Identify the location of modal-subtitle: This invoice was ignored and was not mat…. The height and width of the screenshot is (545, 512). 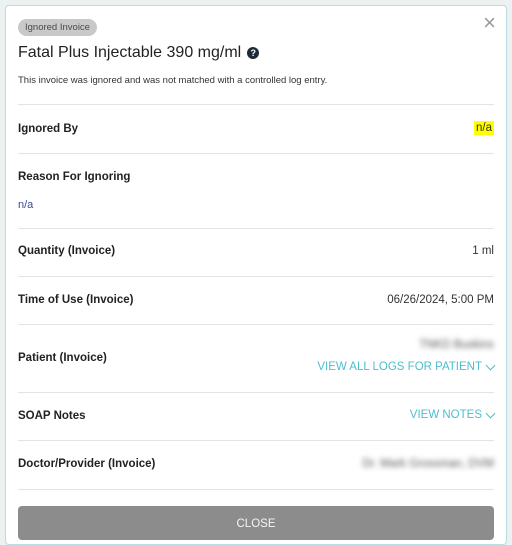
(173, 80).